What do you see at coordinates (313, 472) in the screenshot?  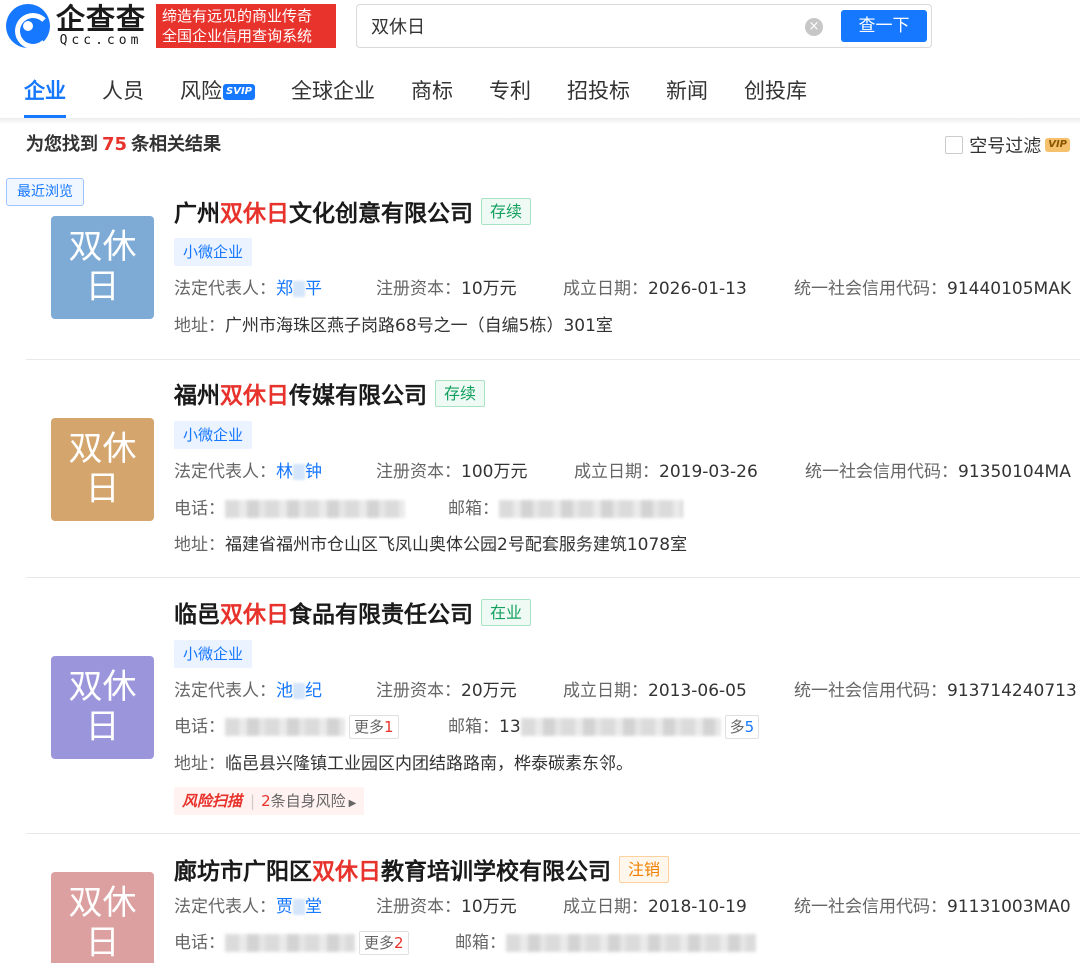 I see `legal-name-part: 钟` at bounding box center [313, 472].